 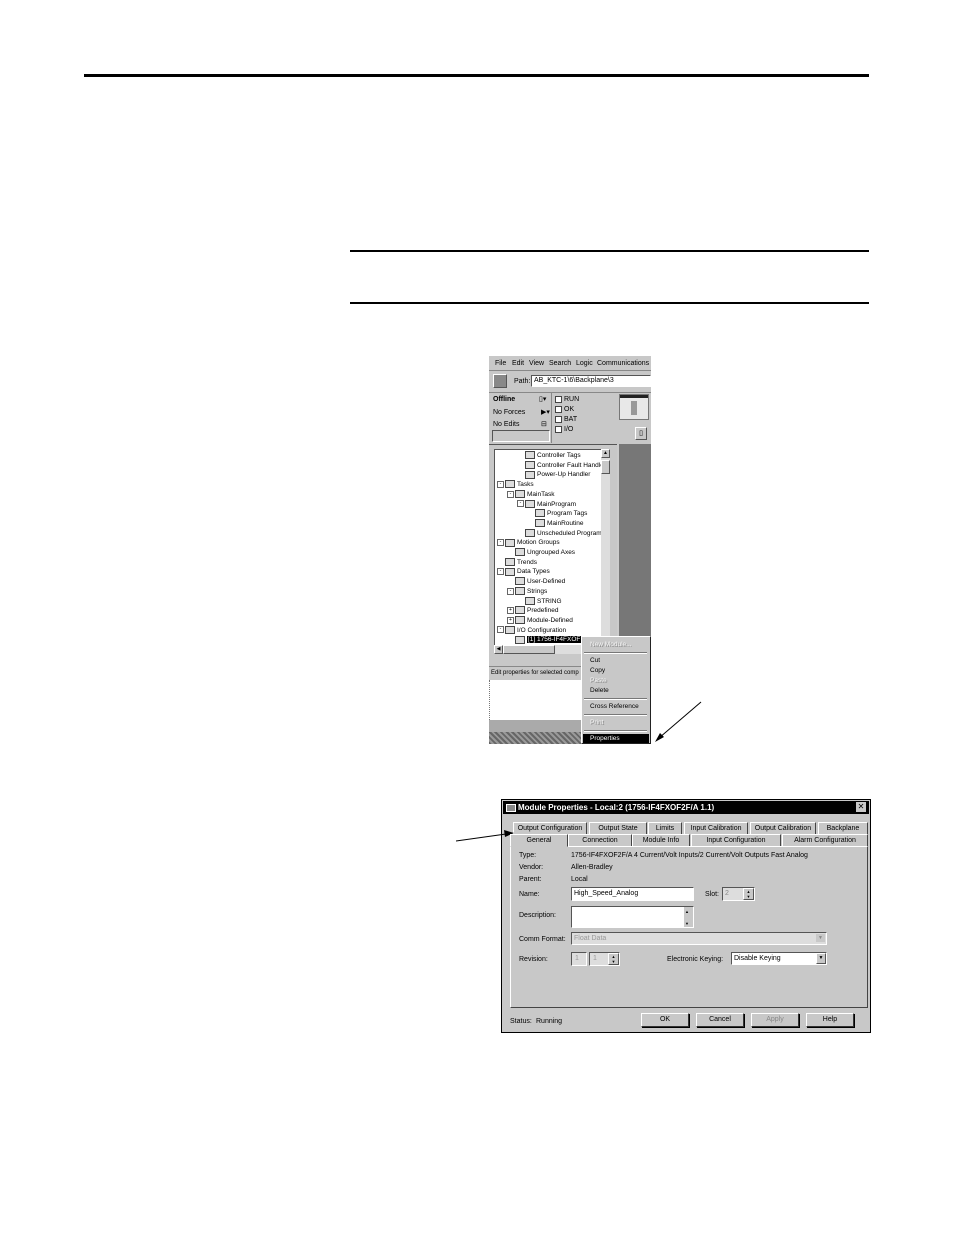 I want to click on tree-item-label: MainProgram, so click(x=557, y=504).